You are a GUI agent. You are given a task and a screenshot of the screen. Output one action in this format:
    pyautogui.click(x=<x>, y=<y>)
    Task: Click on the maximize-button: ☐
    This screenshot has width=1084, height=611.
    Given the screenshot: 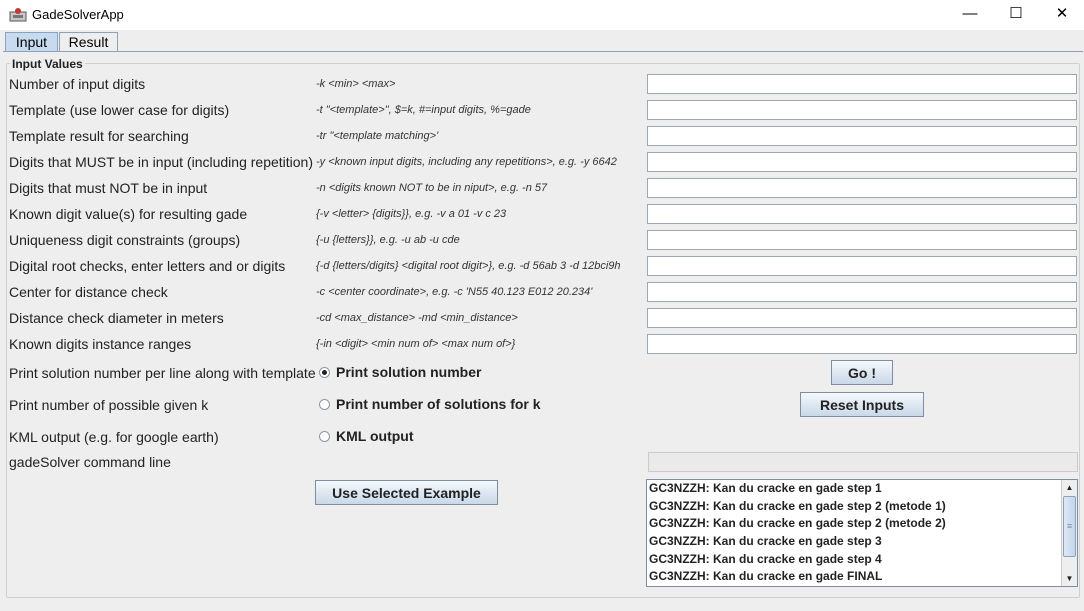 What is the action you would take?
    pyautogui.click(x=1016, y=15)
    